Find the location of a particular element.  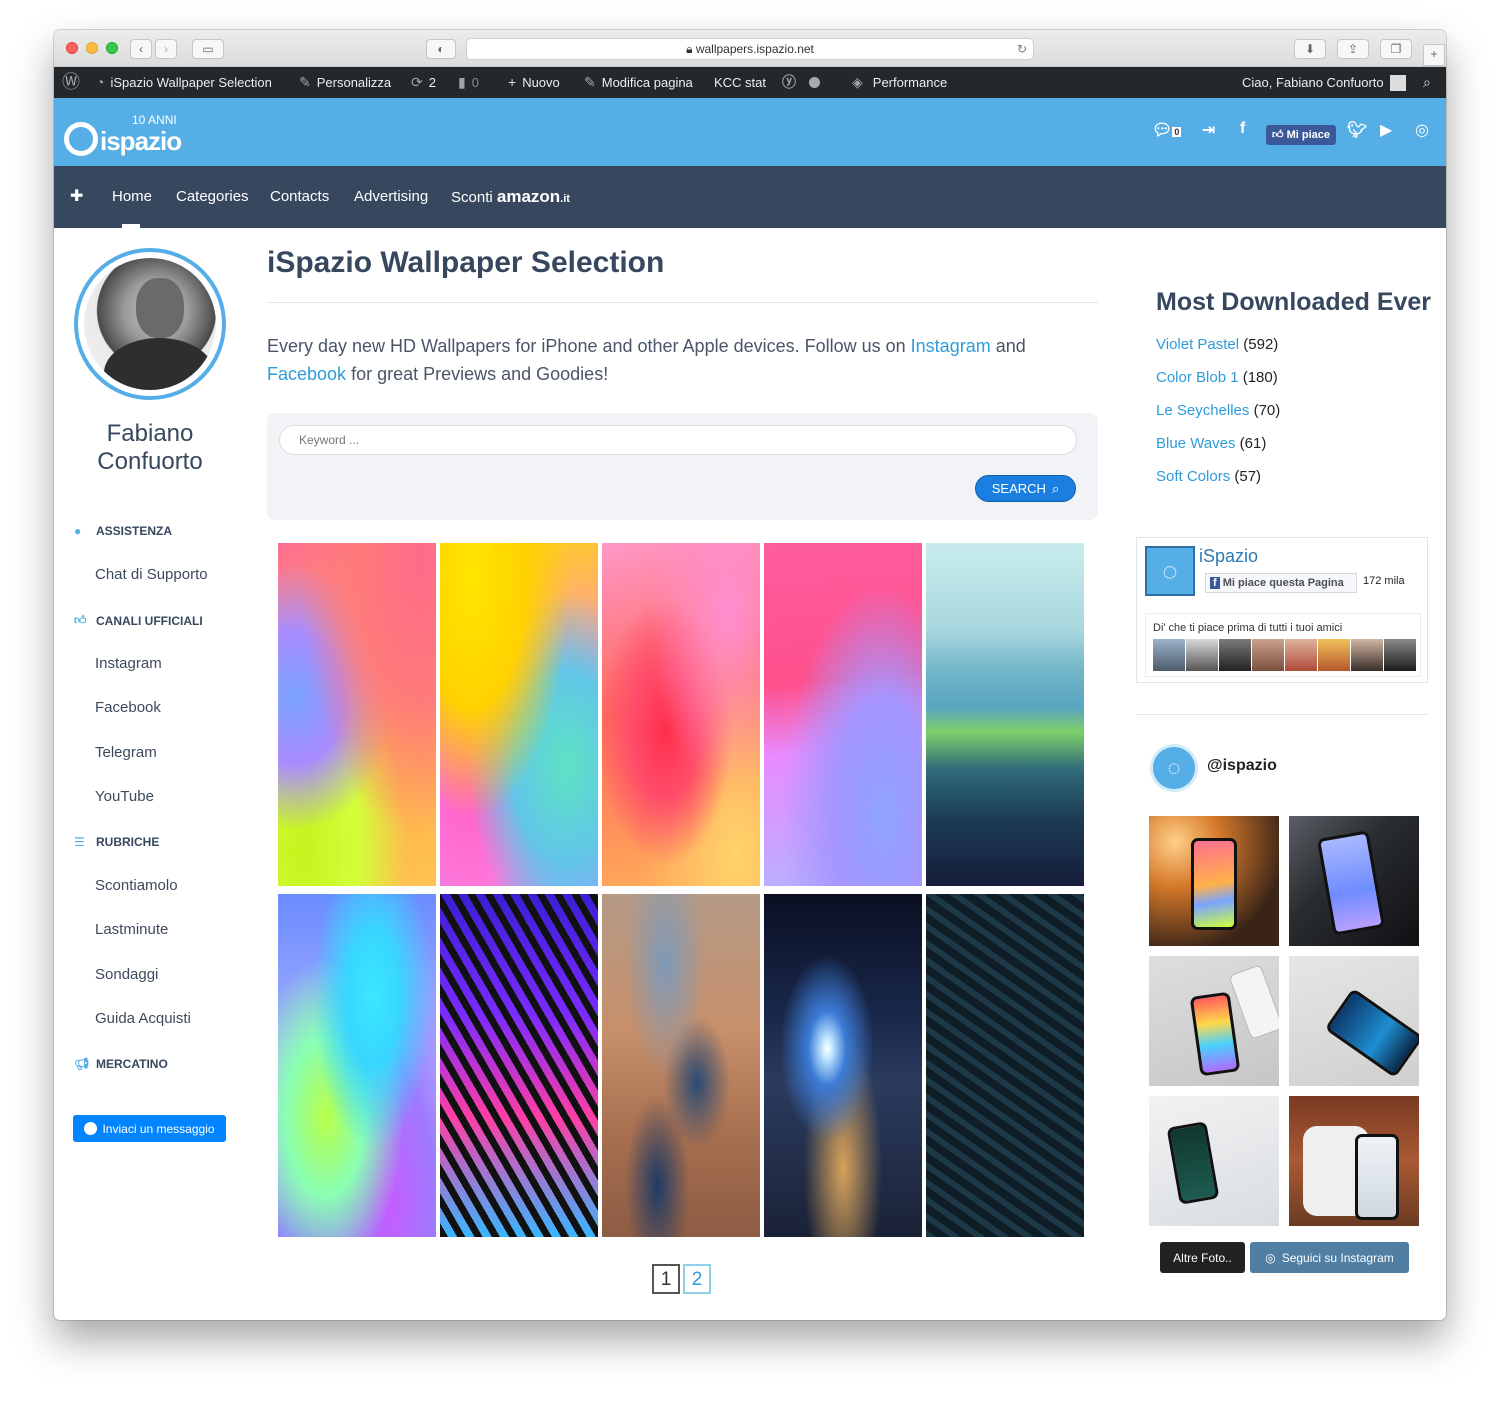

thumbs-up-icon: 👍︎ is located at coordinates (1279, 135).